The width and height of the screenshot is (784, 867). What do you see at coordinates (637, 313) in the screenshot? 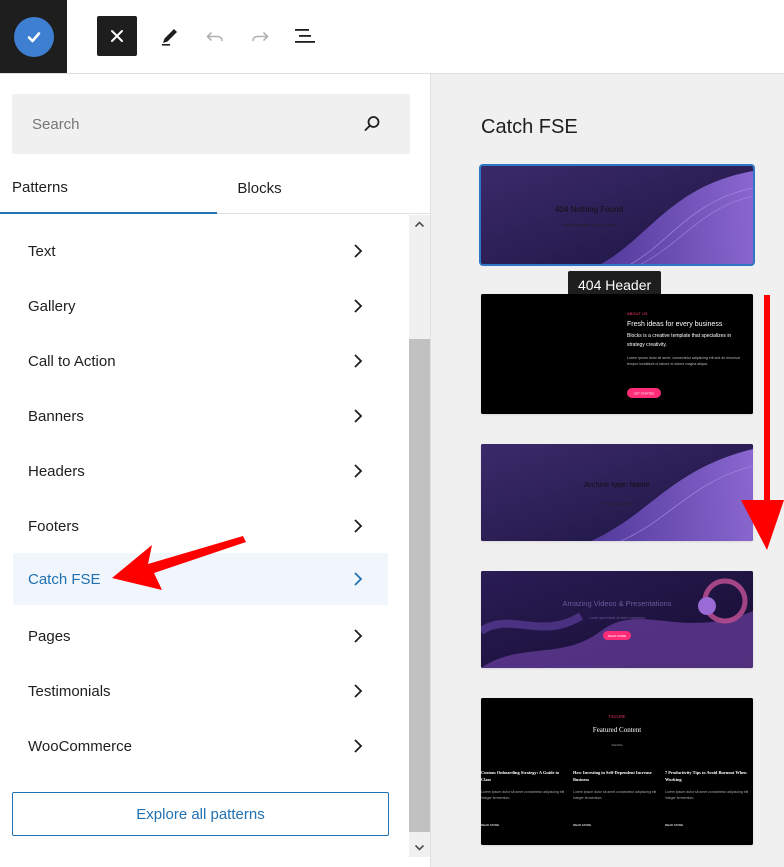
I see `card-kicker: ABOUT US` at bounding box center [637, 313].